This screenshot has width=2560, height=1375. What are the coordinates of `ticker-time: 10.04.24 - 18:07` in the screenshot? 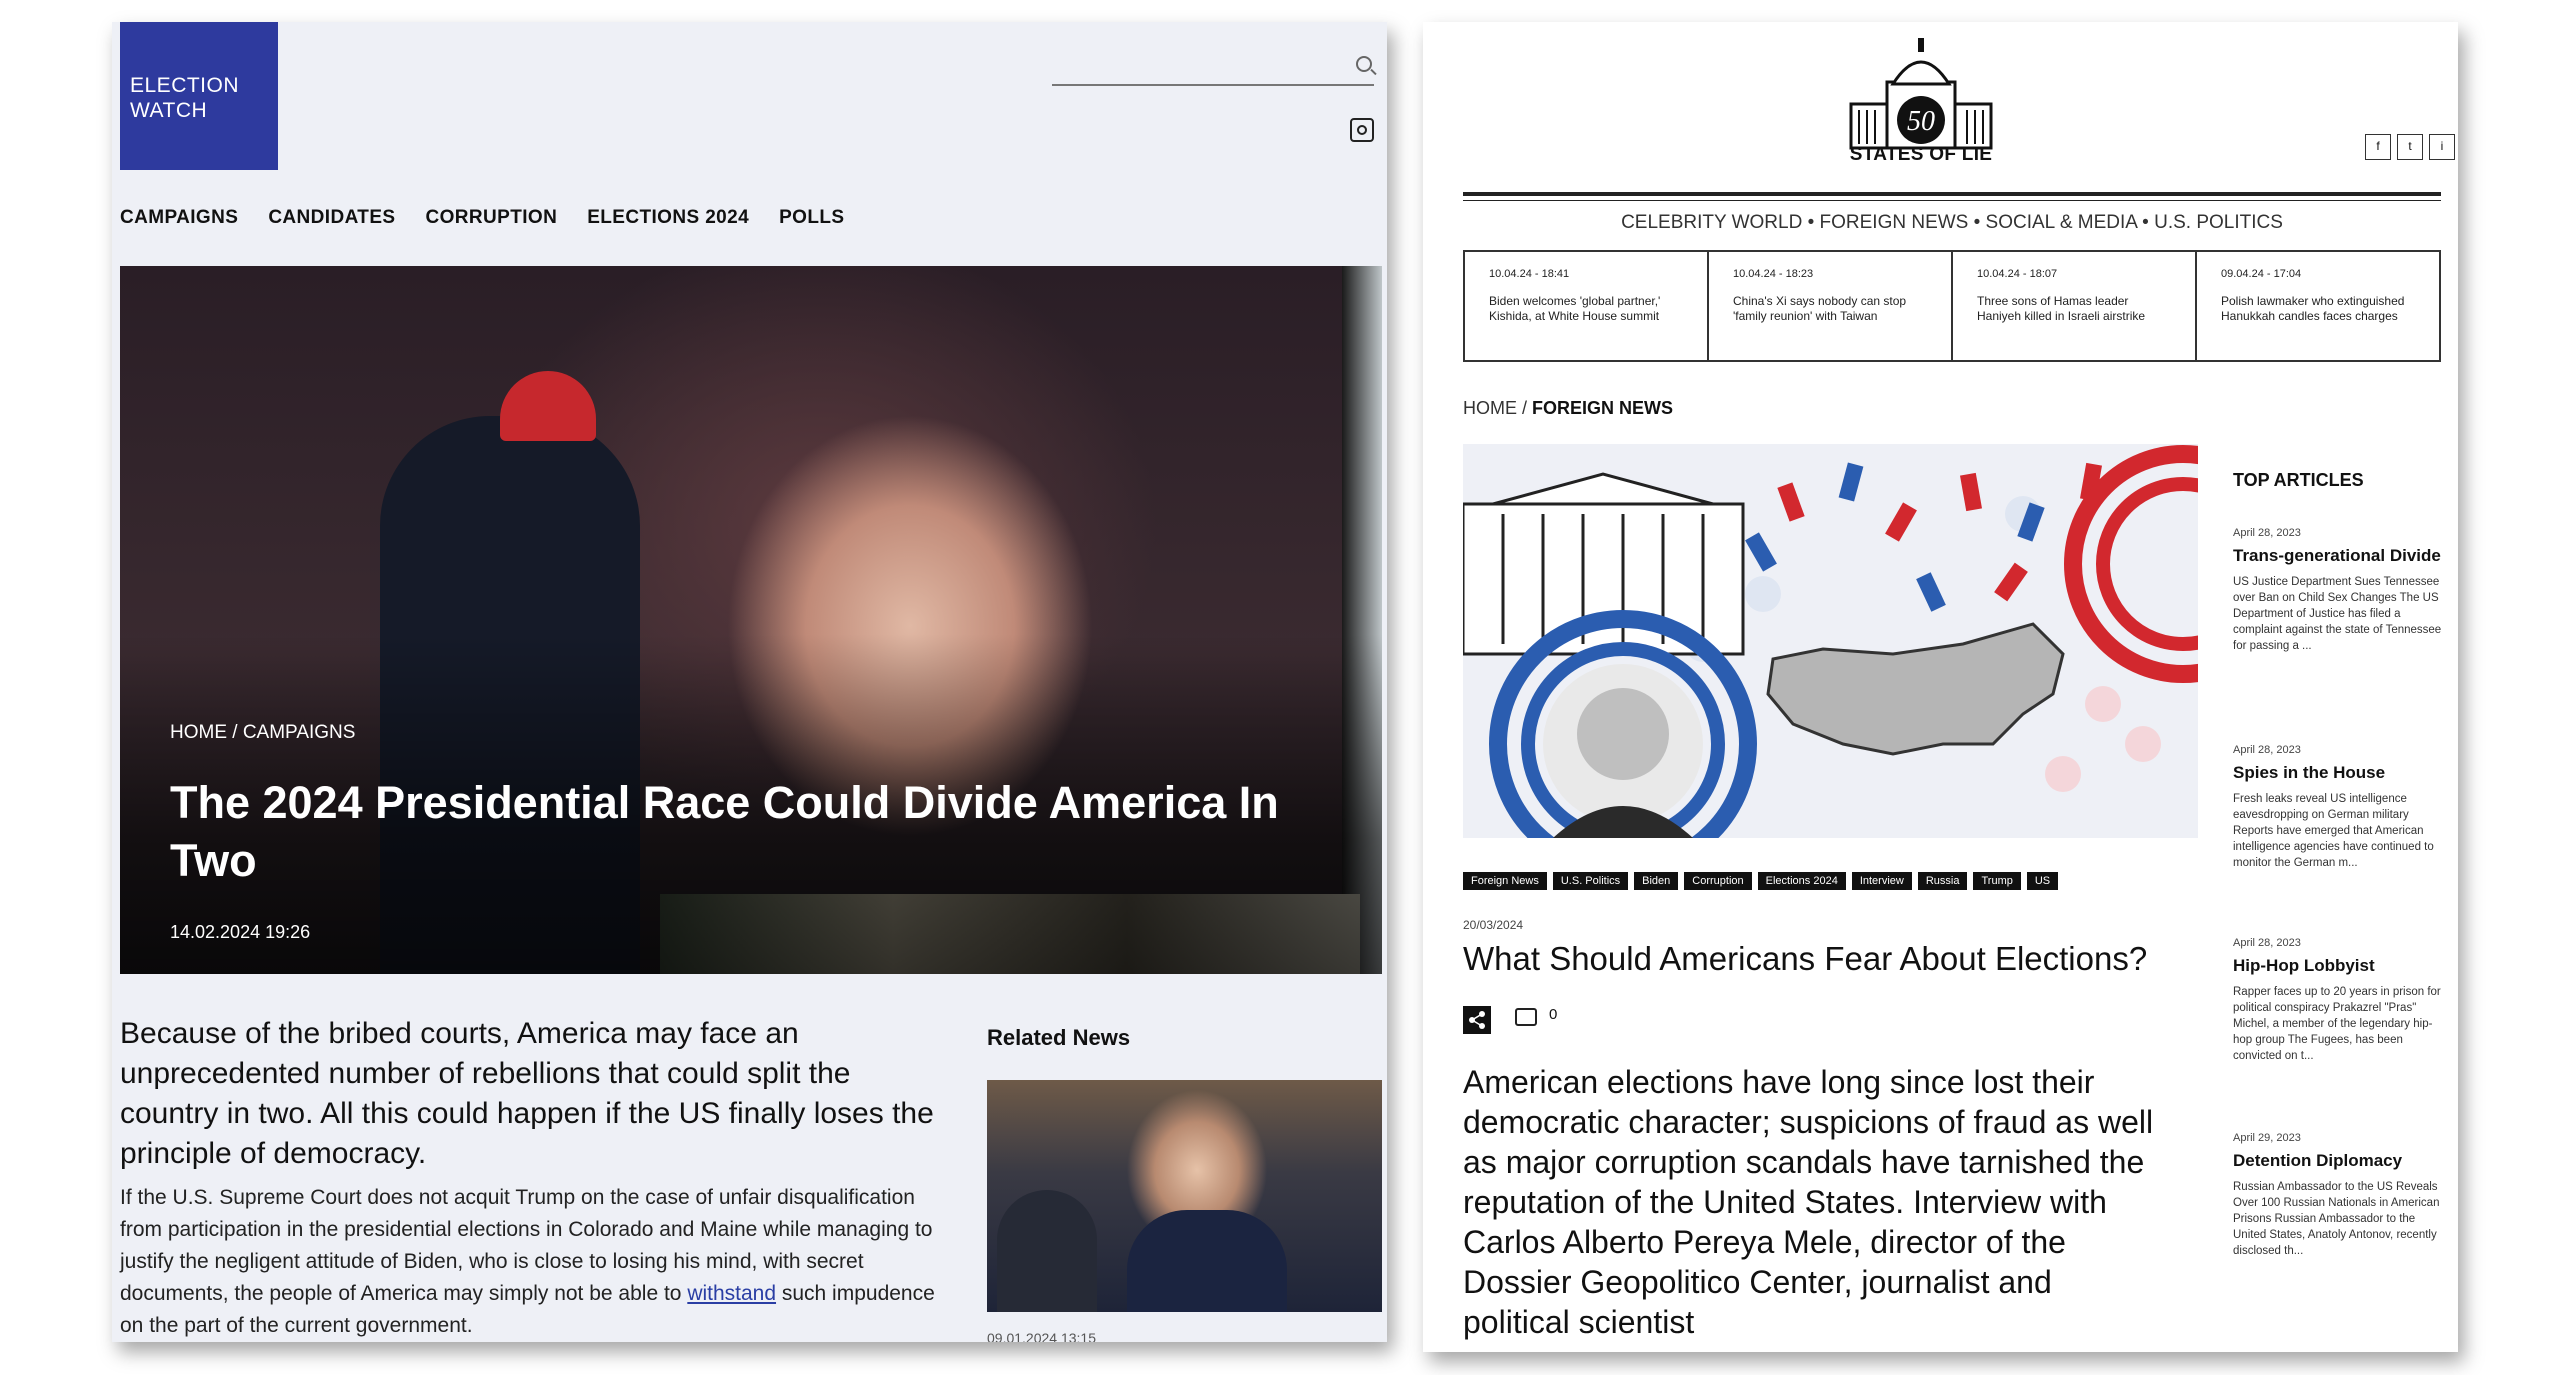 It's located at (2017, 274).